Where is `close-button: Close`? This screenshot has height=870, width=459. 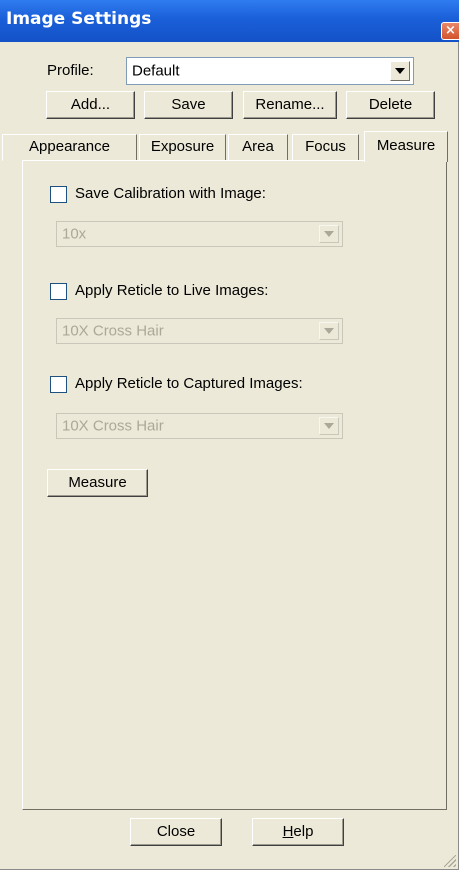 close-button: Close is located at coordinates (176, 832).